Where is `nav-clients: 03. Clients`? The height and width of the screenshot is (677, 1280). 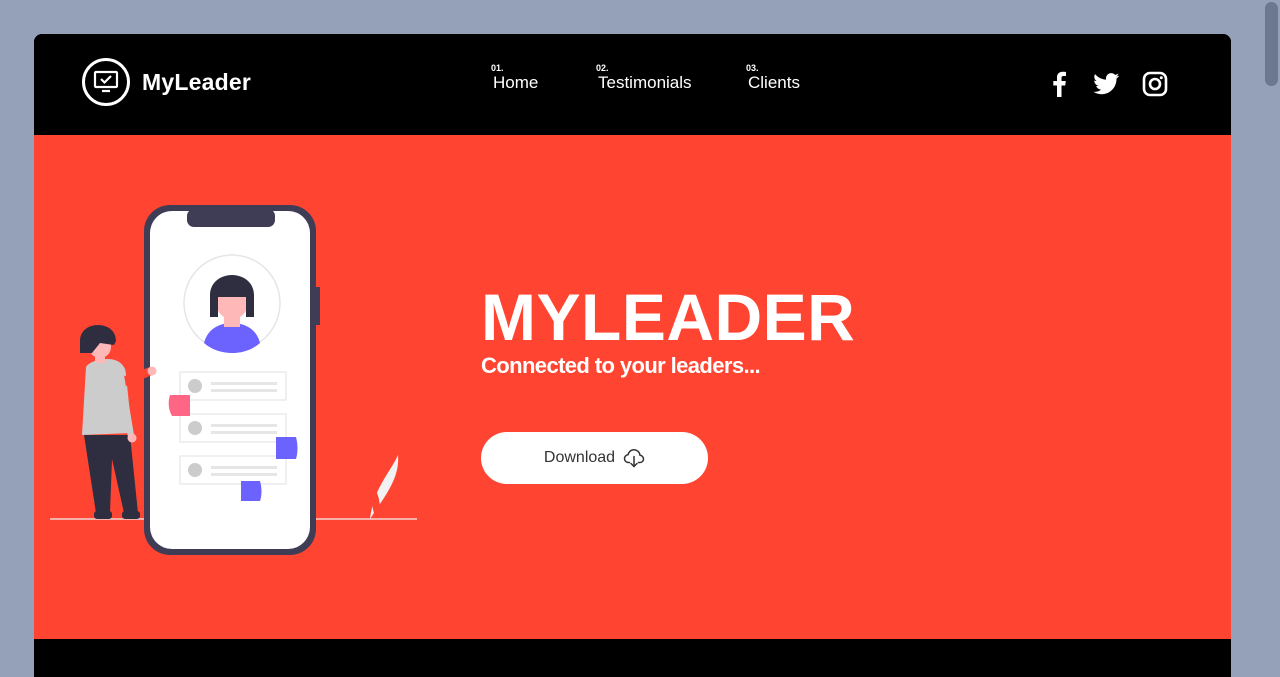 nav-clients: 03. Clients is located at coordinates (773, 78).